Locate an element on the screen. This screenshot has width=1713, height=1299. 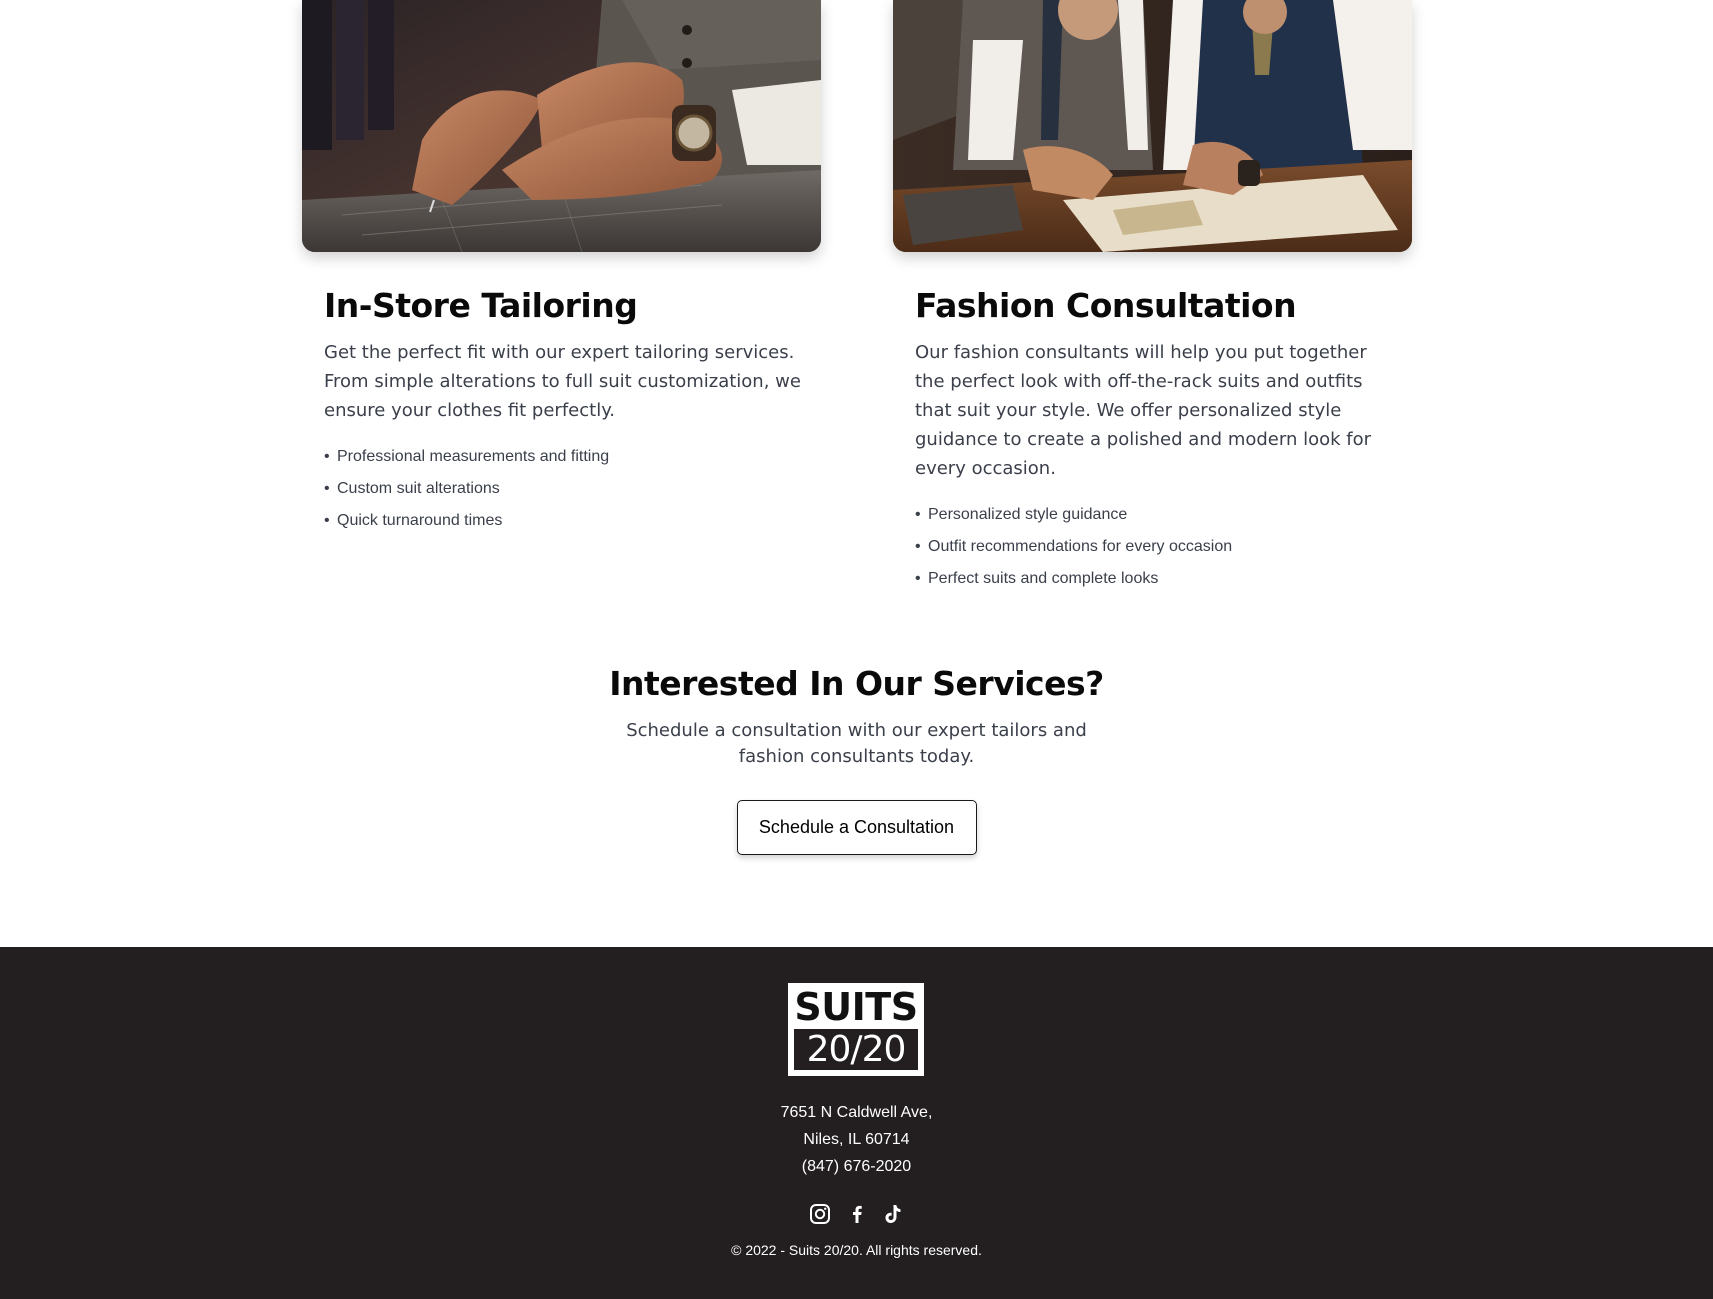
phone-number: (847) 676-2020 is located at coordinates (856, 1166).